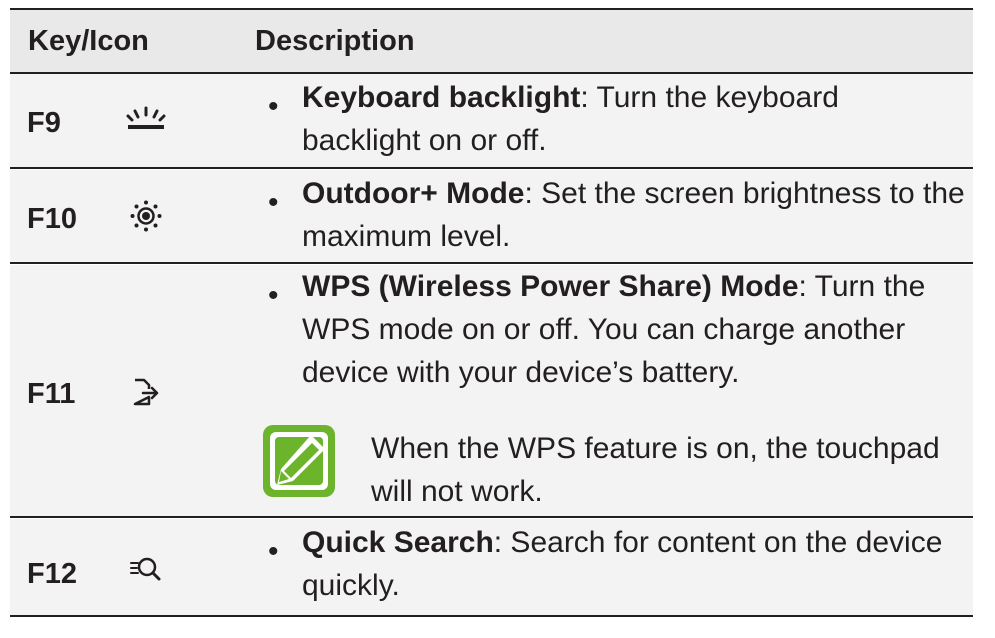  What do you see at coordinates (52, 574) in the screenshot?
I see `key-label: F12` at bounding box center [52, 574].